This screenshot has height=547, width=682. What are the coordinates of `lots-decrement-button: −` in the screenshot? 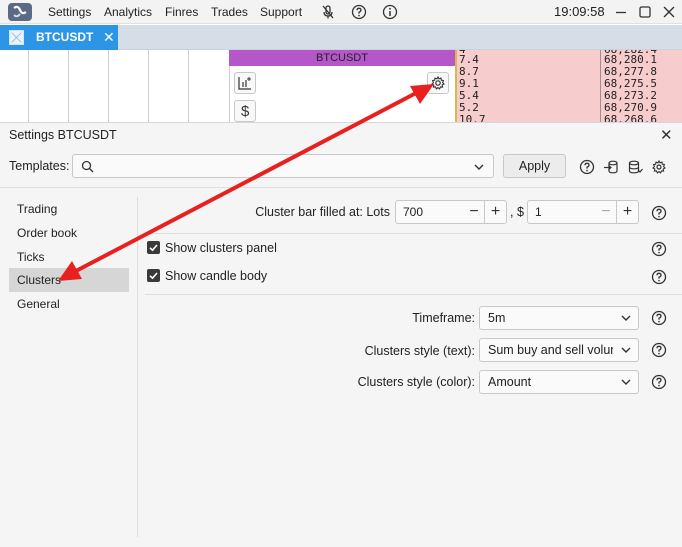 It's located at (474, 212).